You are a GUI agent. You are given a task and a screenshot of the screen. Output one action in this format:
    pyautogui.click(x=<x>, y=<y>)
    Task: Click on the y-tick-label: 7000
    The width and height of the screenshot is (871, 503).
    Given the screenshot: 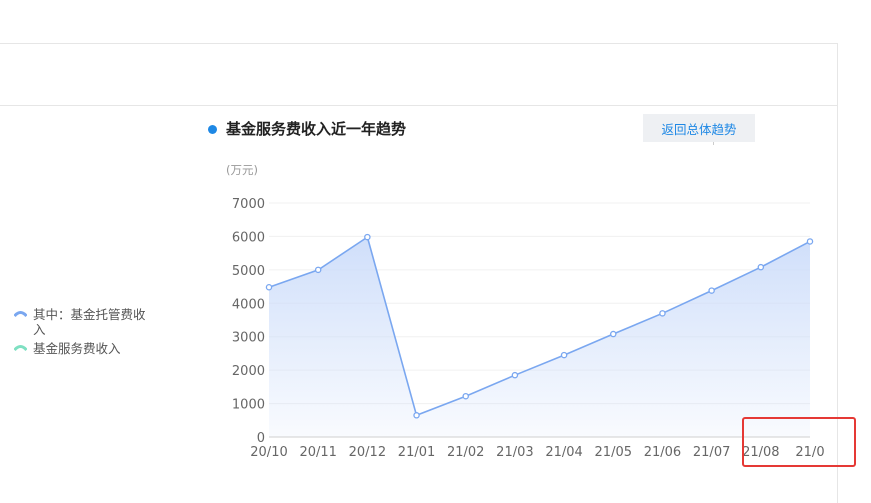 What is the action you would take?
    pyautogui.click(x=248, y=204)
    